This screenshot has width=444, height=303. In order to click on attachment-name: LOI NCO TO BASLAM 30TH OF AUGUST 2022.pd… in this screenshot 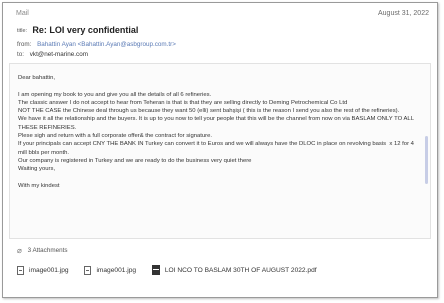, I will do `click(240, 270)`.